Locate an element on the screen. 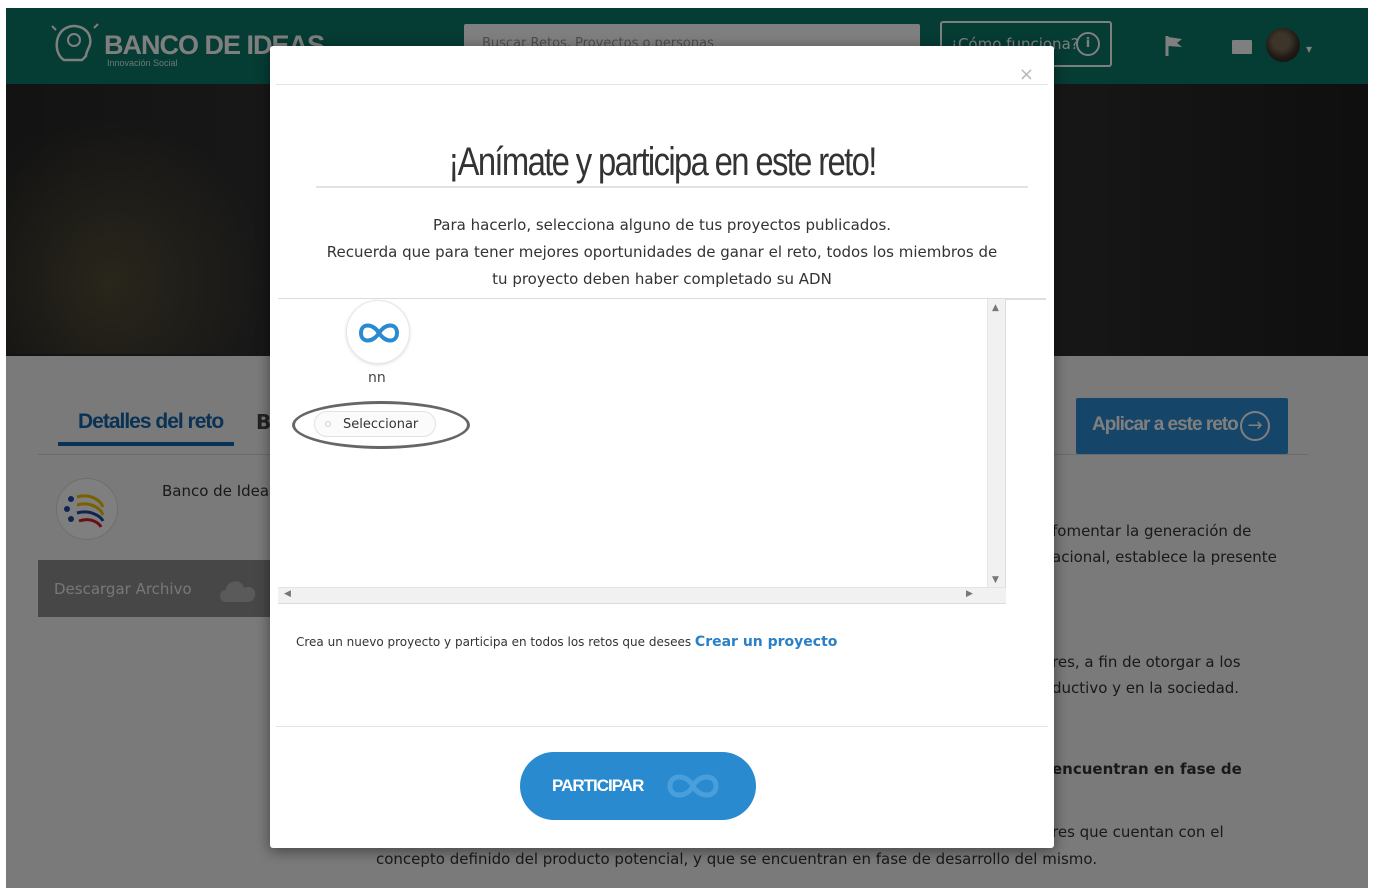 Image resolution: width=1375 pixels, height=891 pixels. modal-footer-divider is located at coordinates (662, 726).